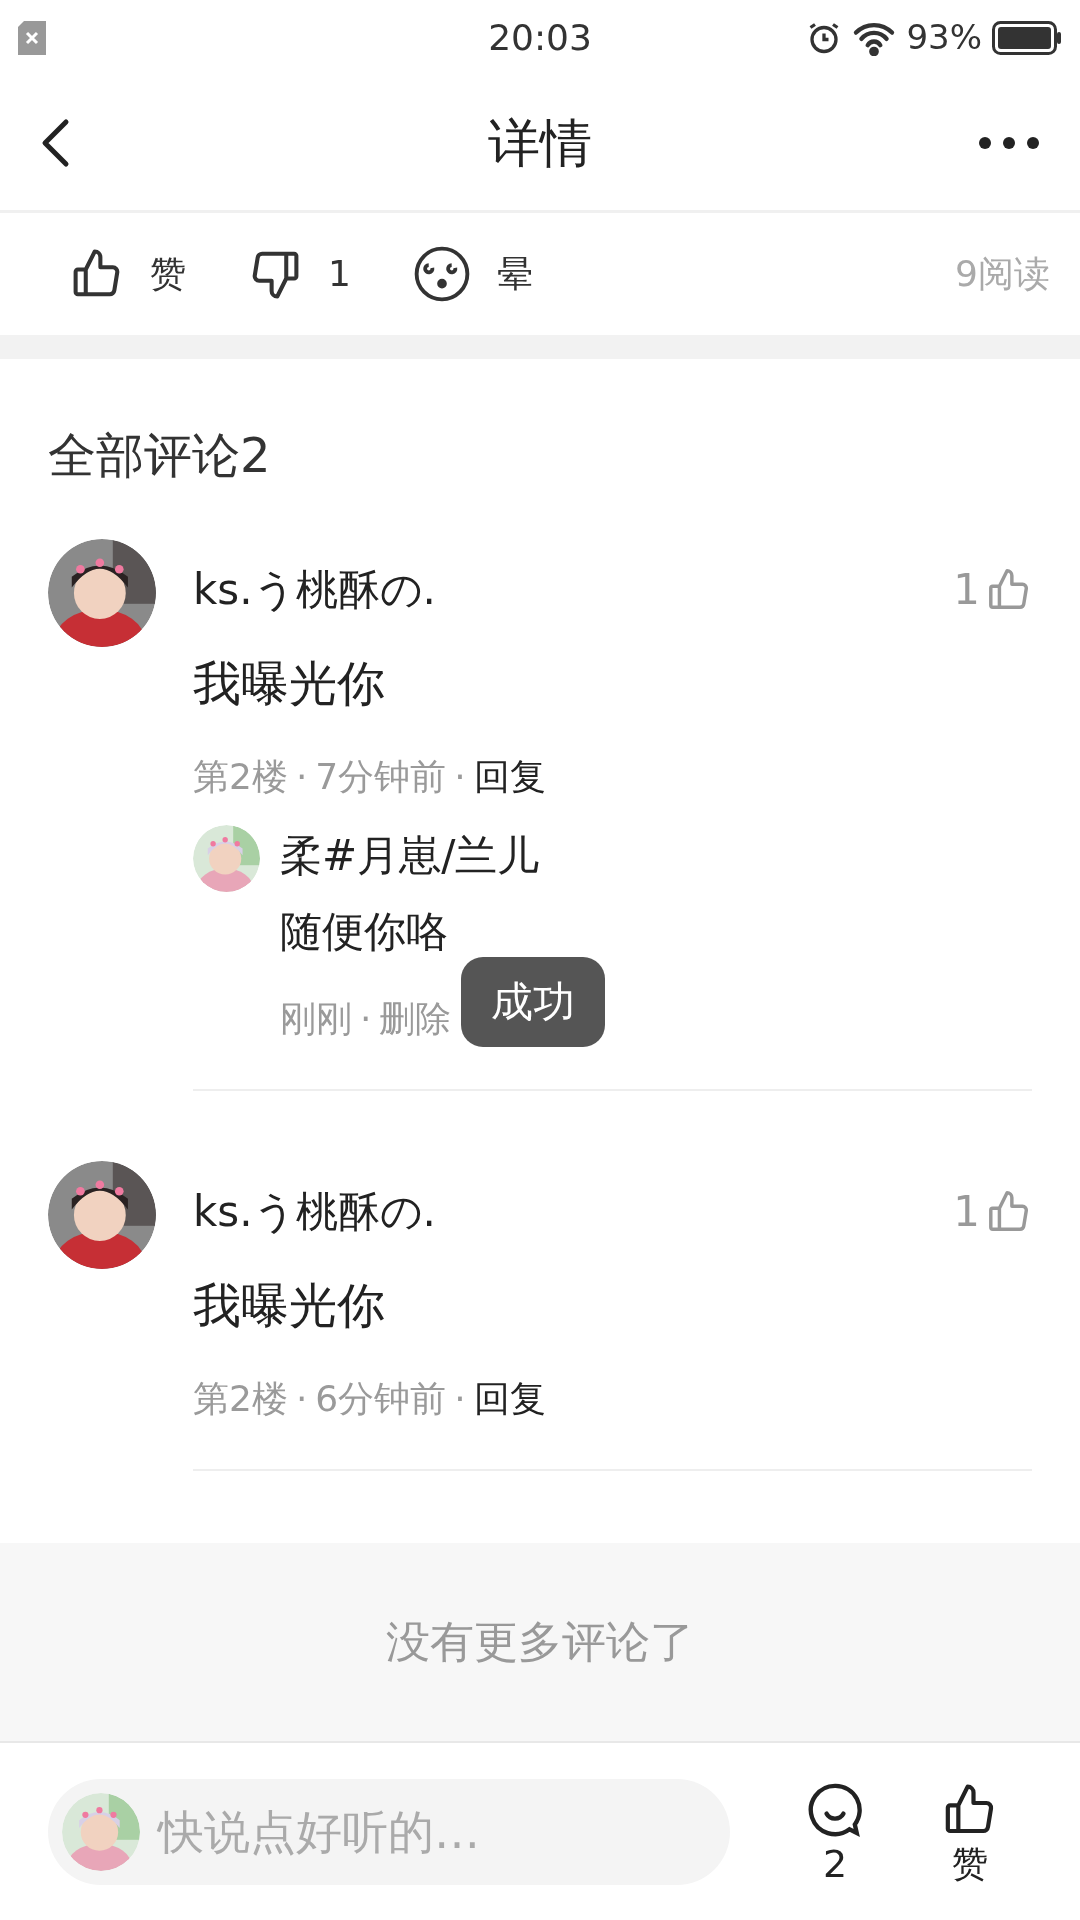 This screenshot has width=1080, height=1920. I want to click on read-count: 9阅读, so click(1002, 274).